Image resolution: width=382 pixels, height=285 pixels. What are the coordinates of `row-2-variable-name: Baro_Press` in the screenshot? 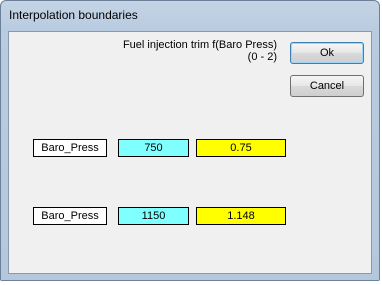 It's located at (70, 216).